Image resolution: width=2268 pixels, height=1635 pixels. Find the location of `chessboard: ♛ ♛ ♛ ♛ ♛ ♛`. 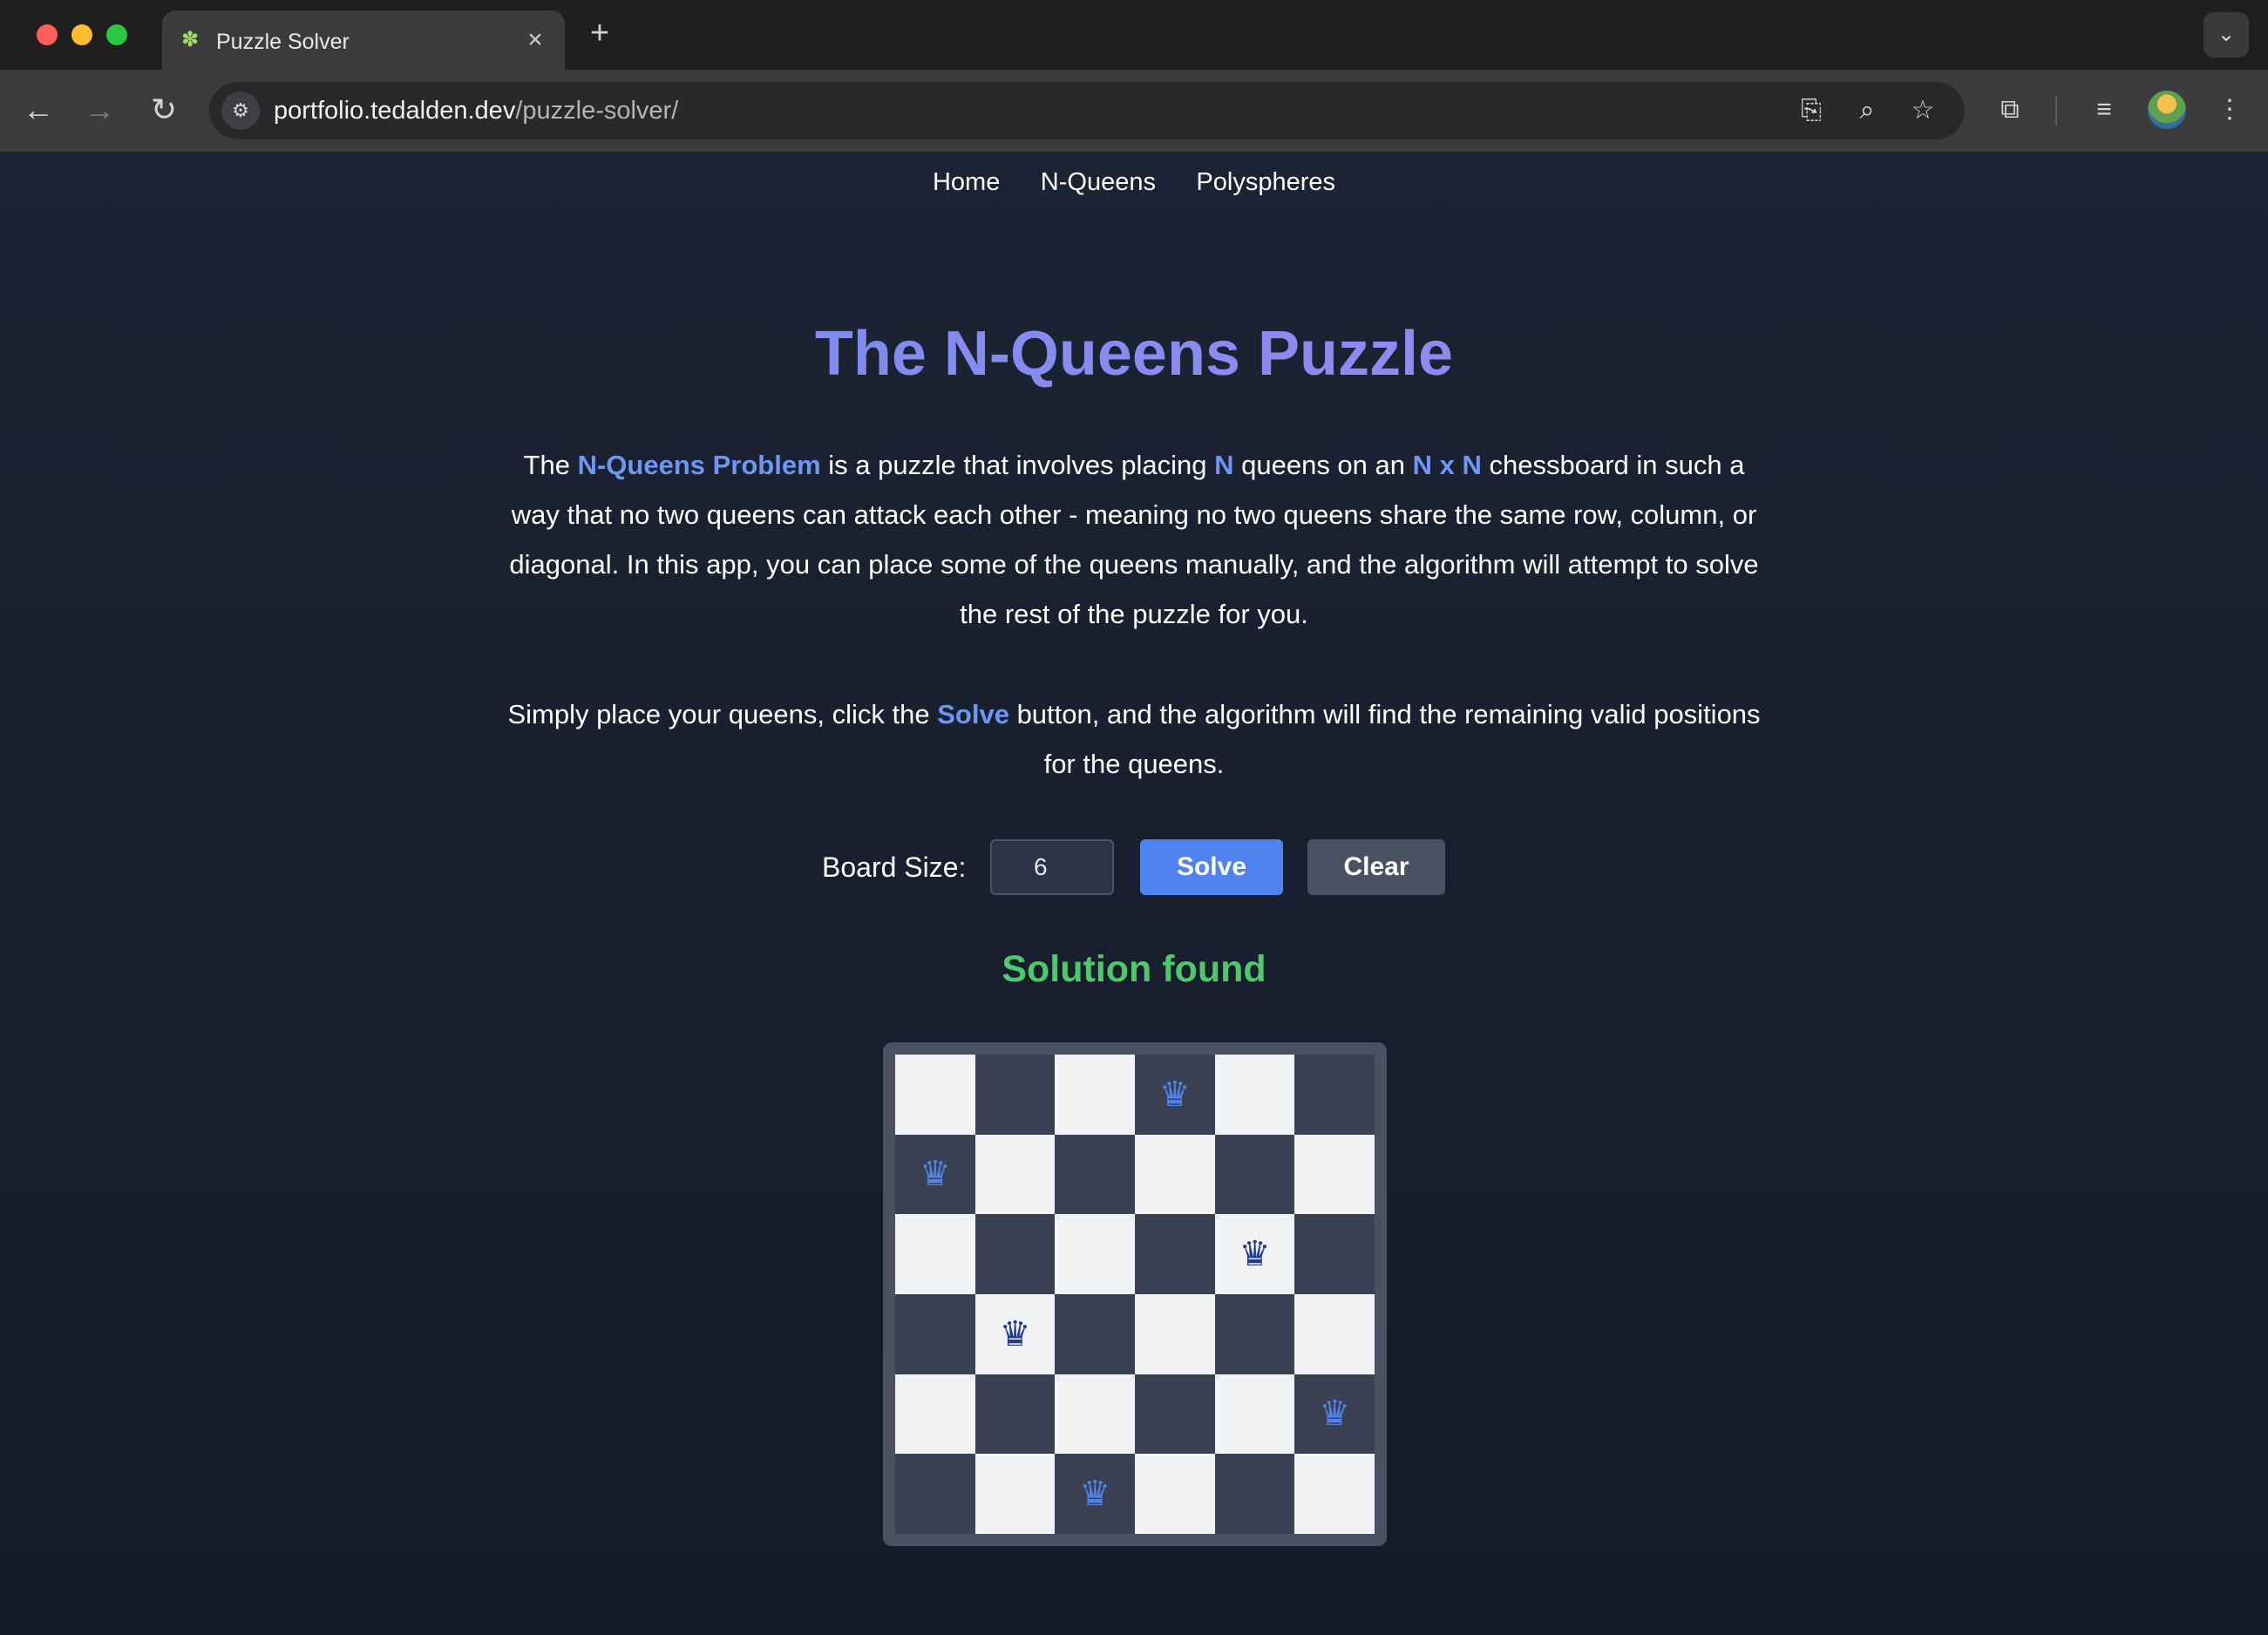

chessboard: ♛ ♛ ♛ ♛ ♛ ♛ is located at coordinates (1135, 1294).